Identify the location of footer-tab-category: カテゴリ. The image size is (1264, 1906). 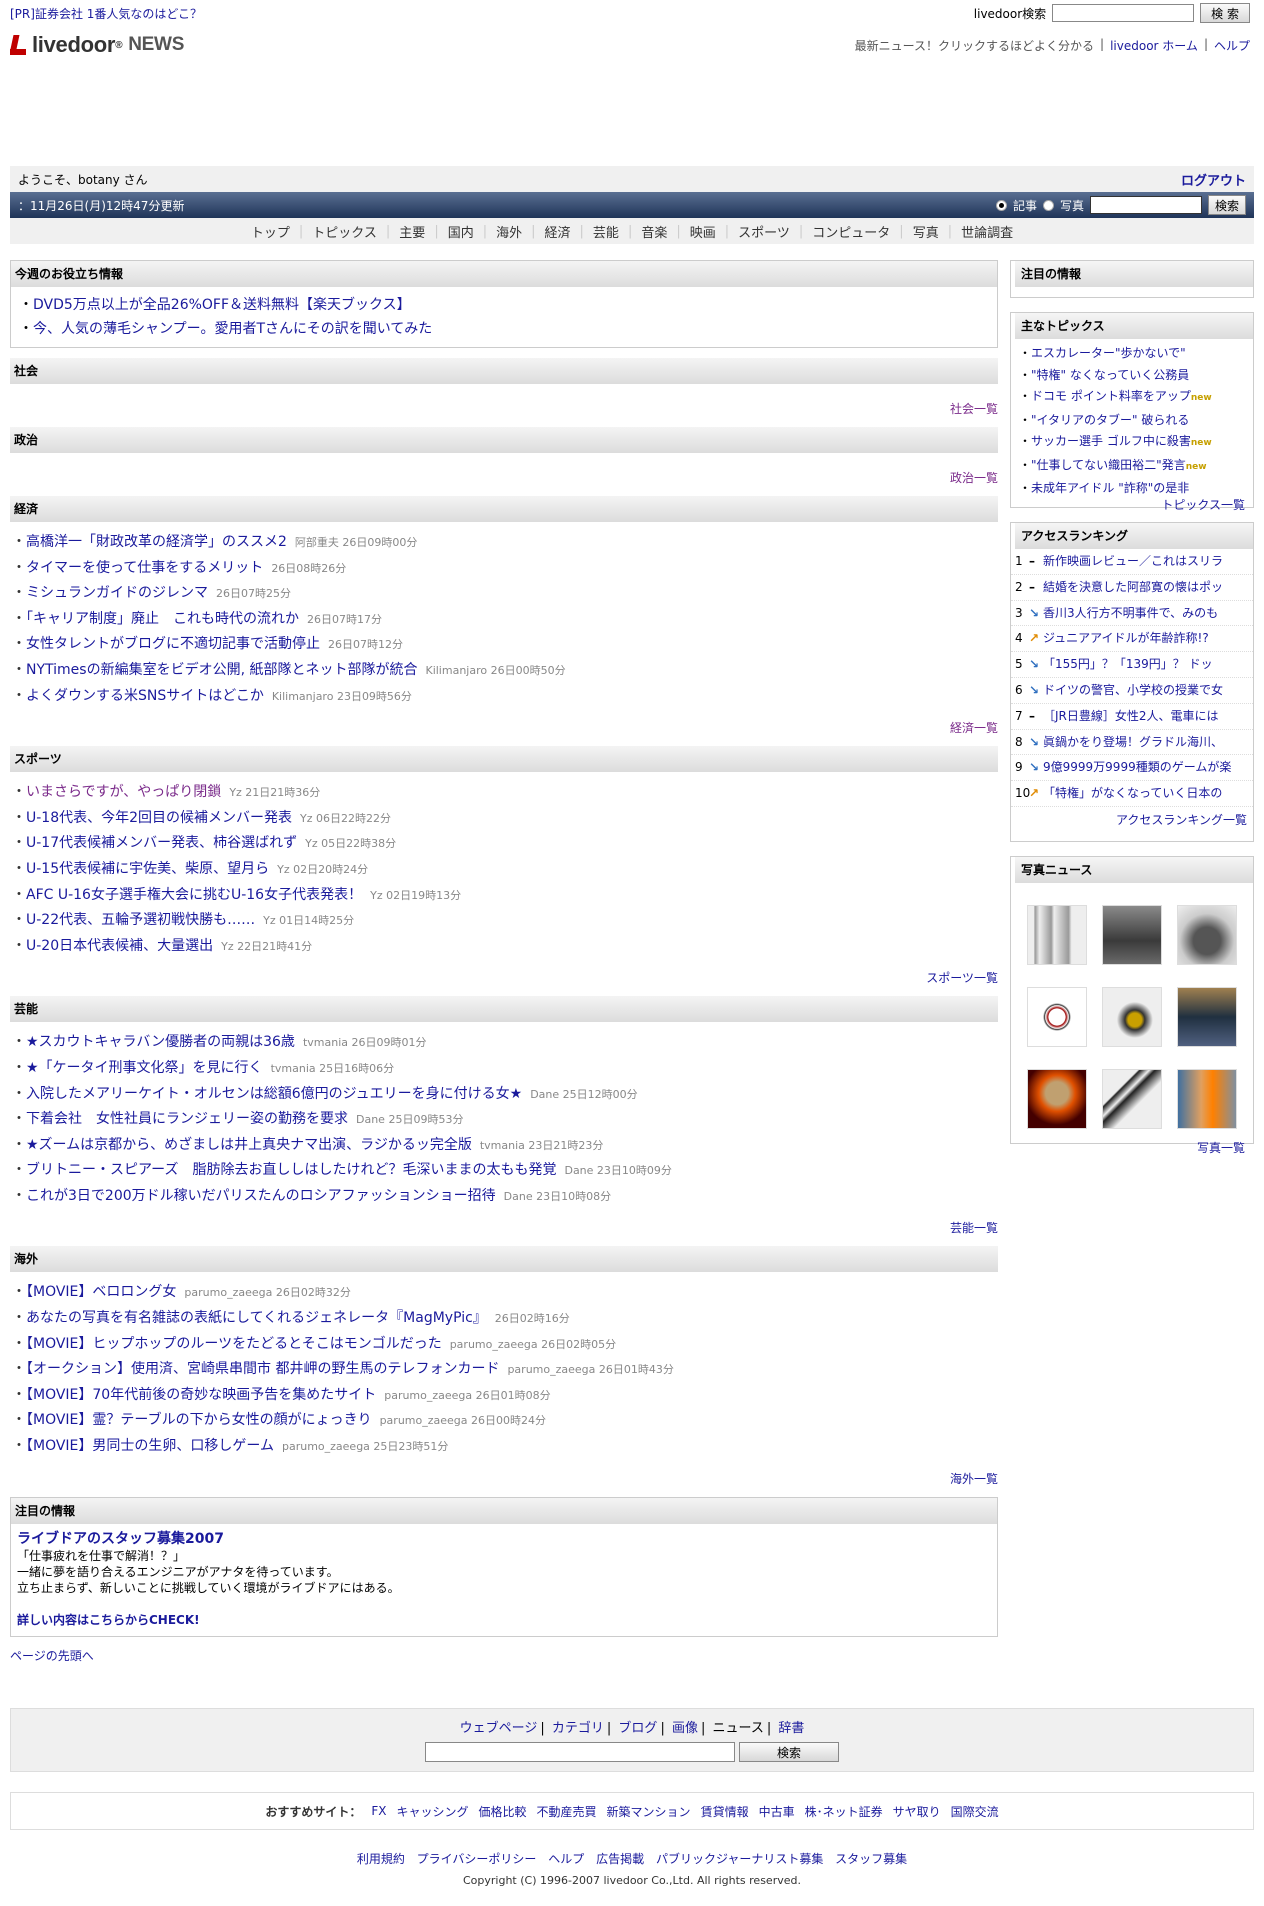
(578, 1728).